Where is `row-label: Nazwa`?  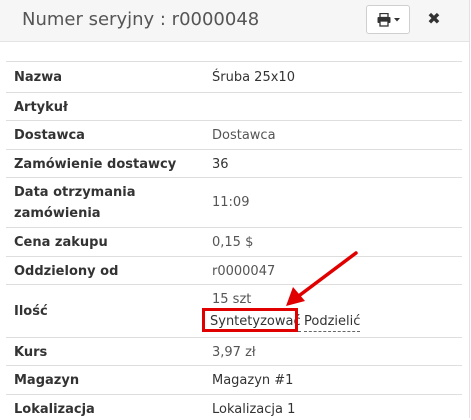 row-label: Nazwa is located at coordinates (38, 77).